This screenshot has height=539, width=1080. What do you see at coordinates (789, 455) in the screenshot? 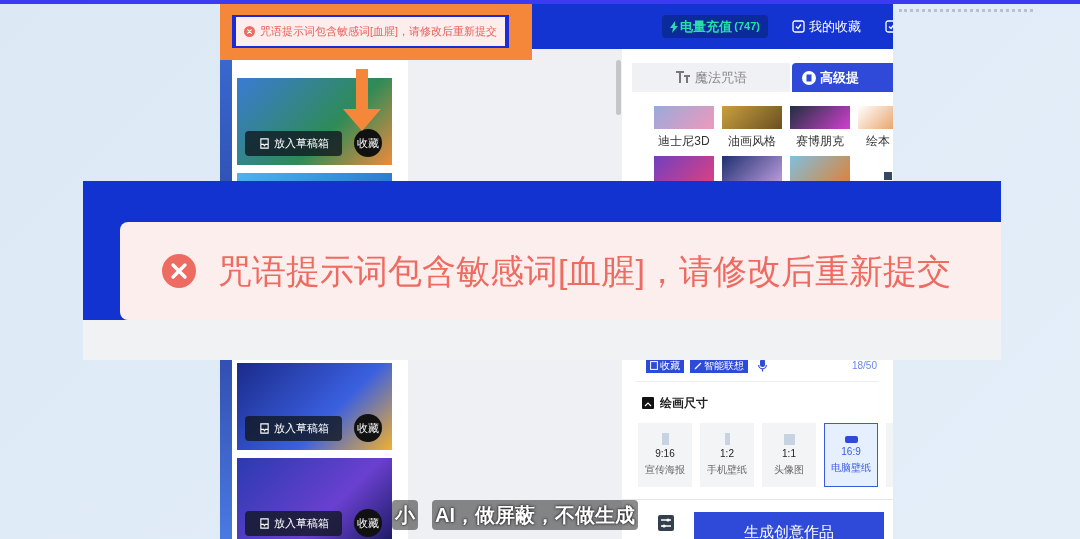
I see `size-option: 1:1 头像图` at bounding box center [789, 455].